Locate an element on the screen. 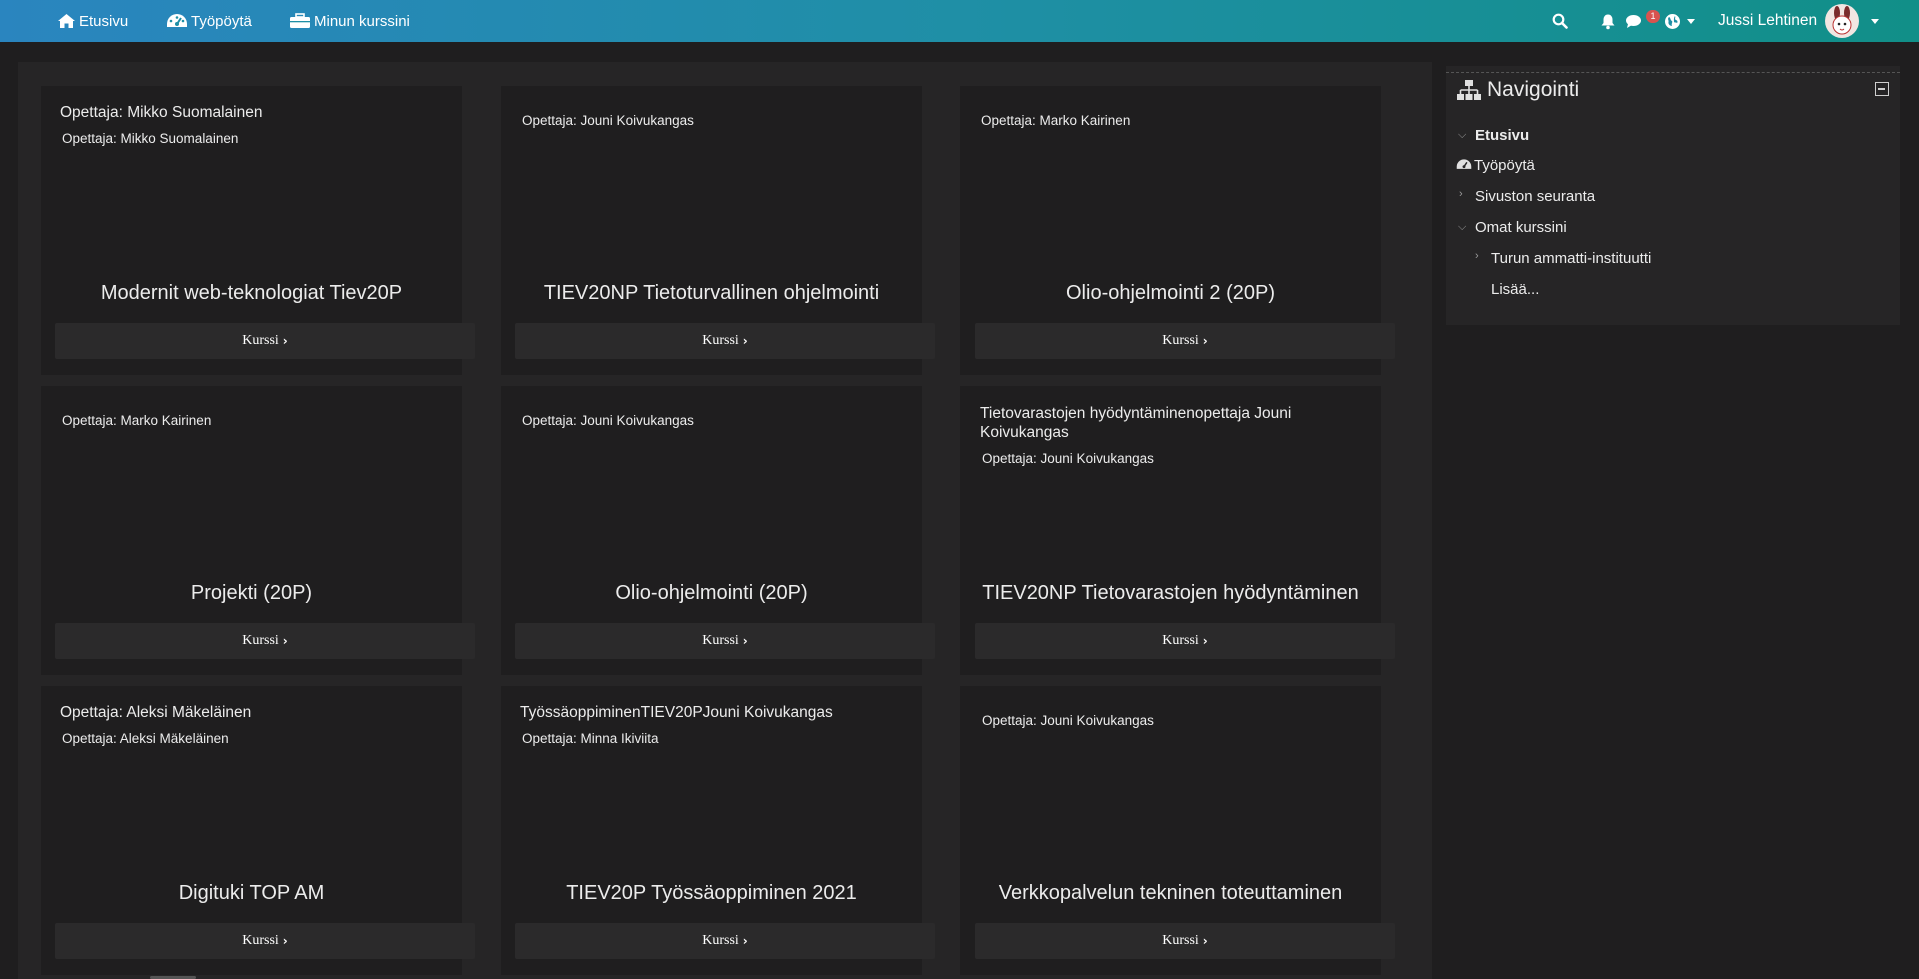 Image resolution: width=1919 pixels, height=979 pixels. bell-icon is located at coordinates (1608, 21).